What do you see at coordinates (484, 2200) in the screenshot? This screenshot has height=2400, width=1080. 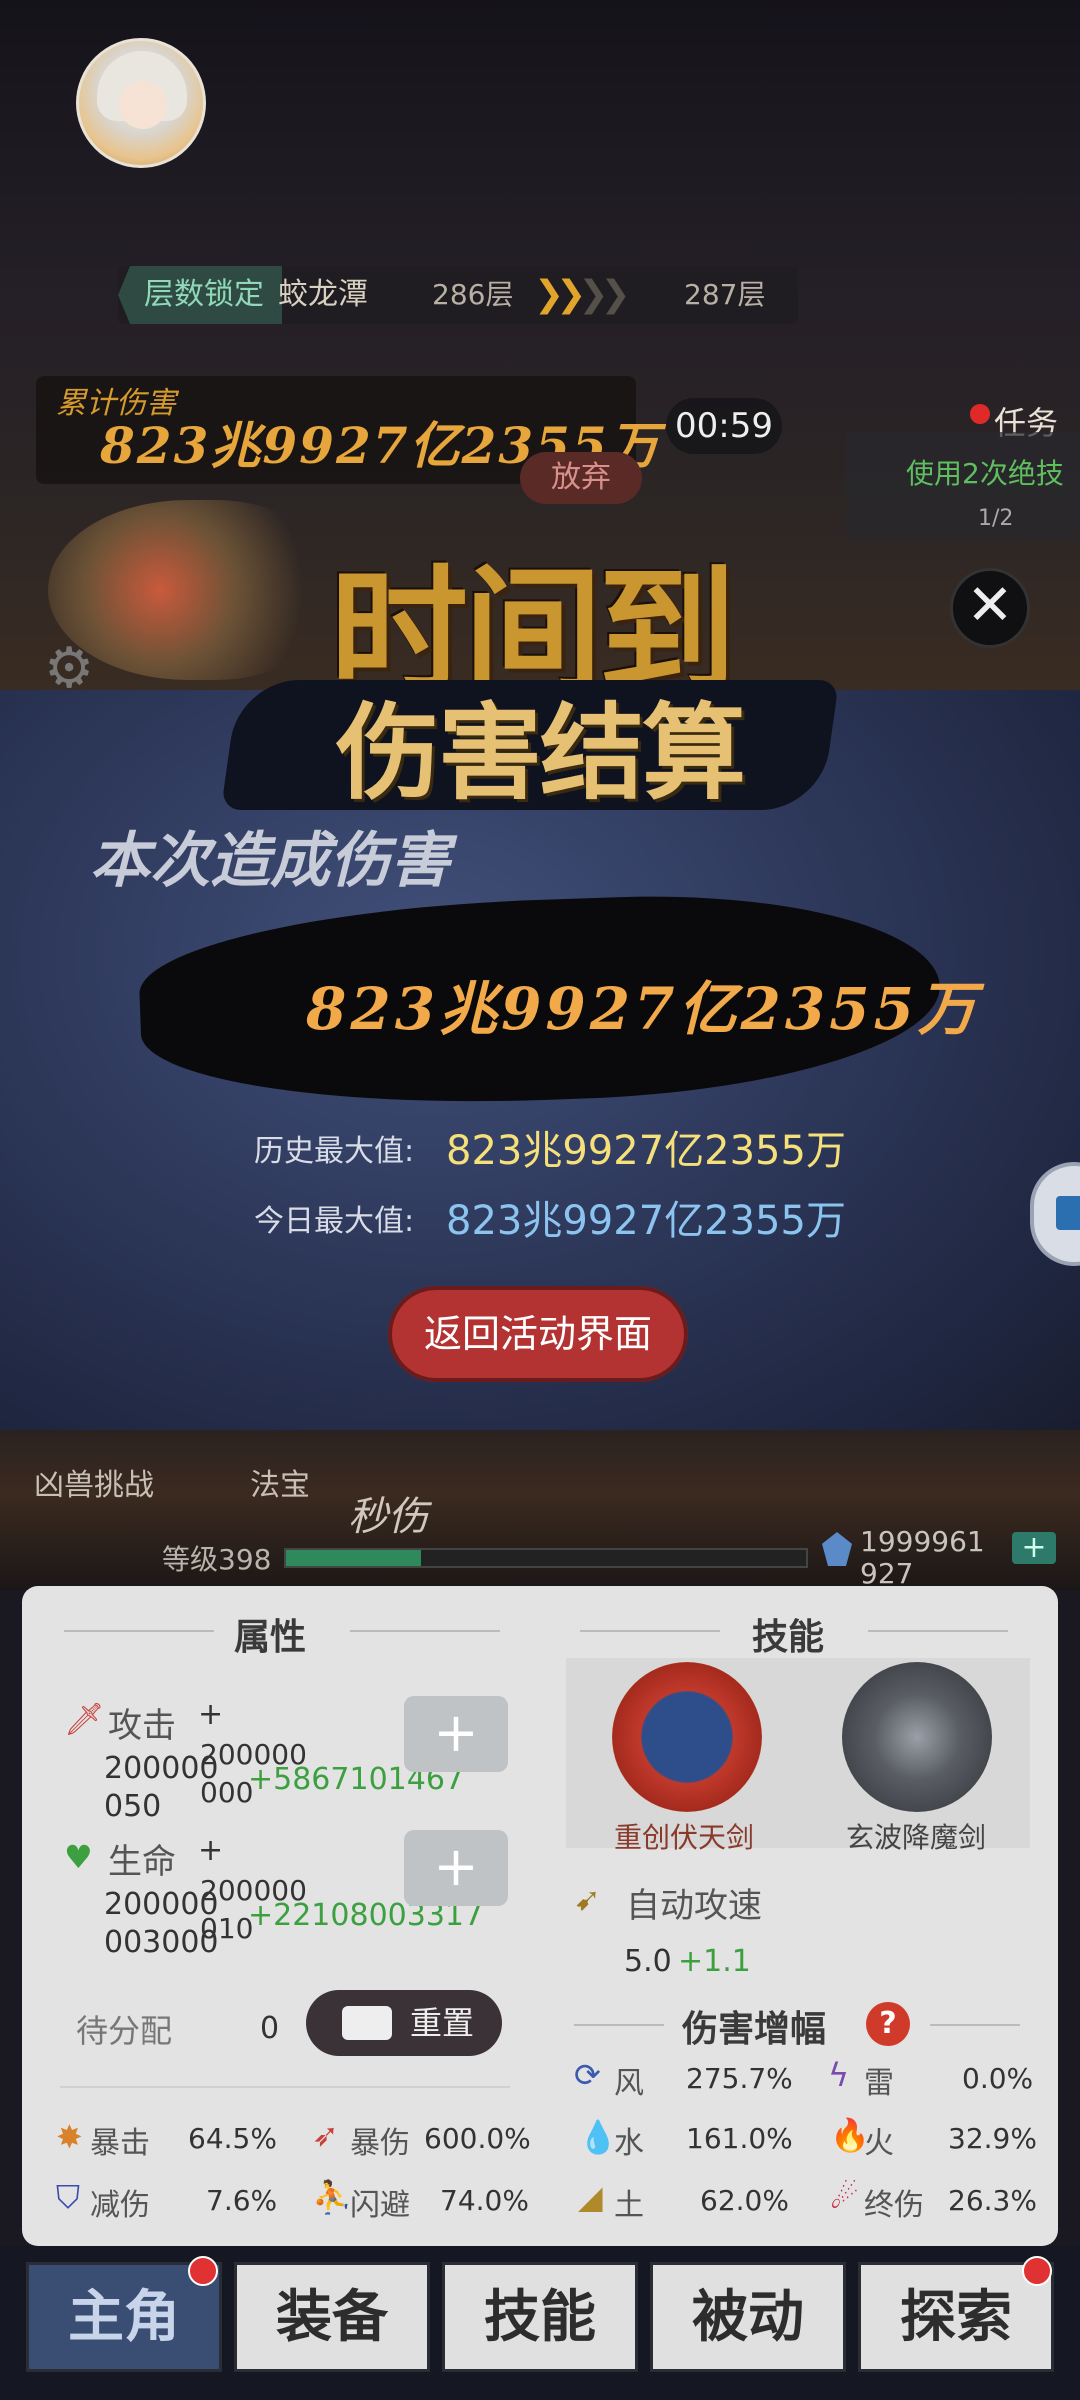 I see `dodge-value: 74.0%` at bounding box center [484, 2200].